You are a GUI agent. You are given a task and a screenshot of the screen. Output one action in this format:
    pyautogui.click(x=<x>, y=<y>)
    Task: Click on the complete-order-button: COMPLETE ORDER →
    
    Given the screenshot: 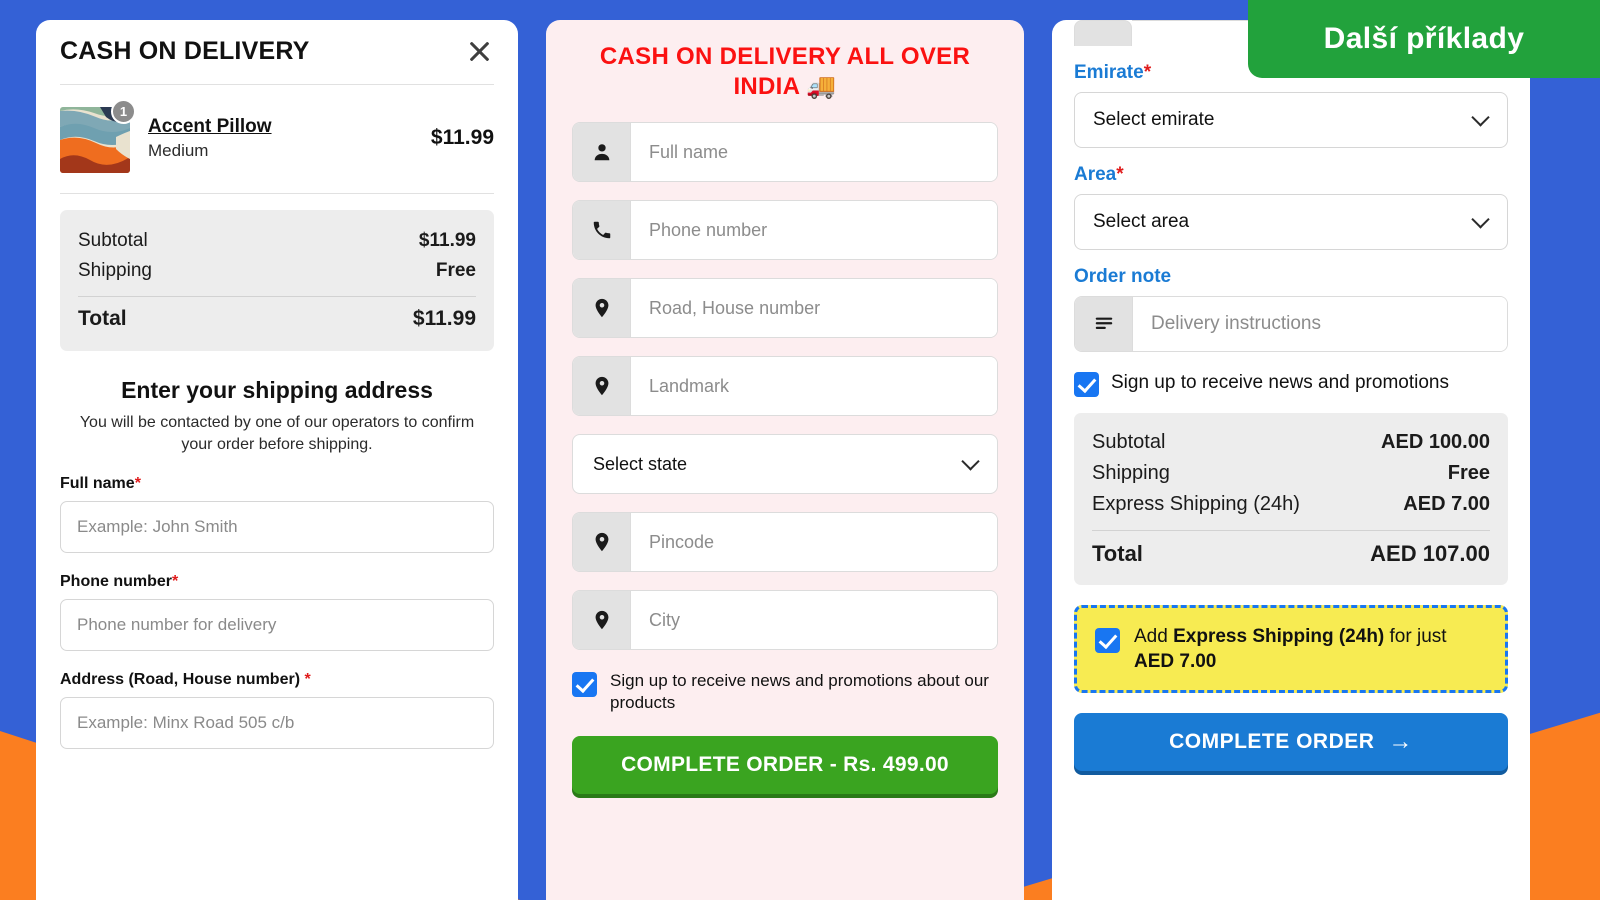 What is the action you would take?
    pyautogui.click(x=1291, y=742)
    